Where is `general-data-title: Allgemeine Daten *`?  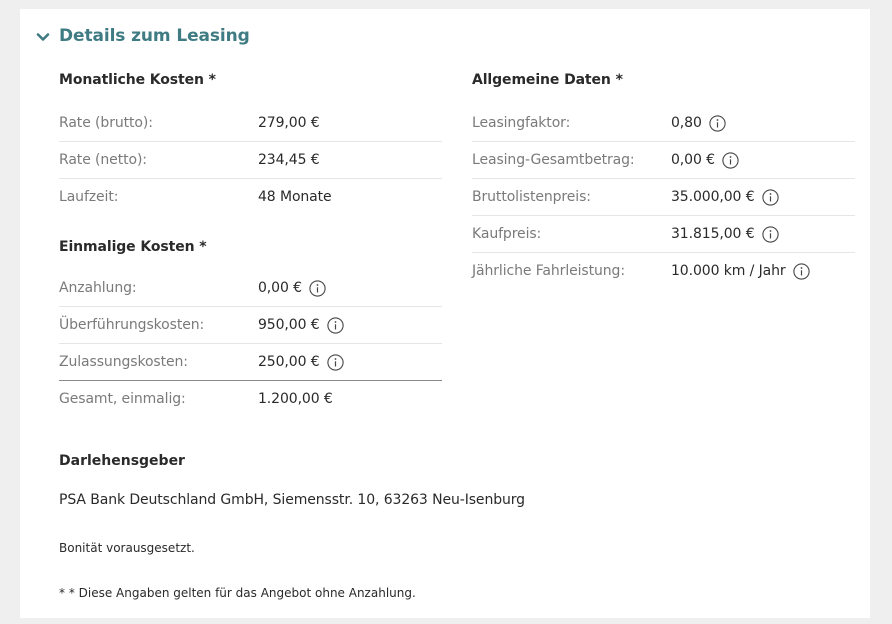
general-data-title: Allgemeine Daten * is located at coordinates (547, 80).